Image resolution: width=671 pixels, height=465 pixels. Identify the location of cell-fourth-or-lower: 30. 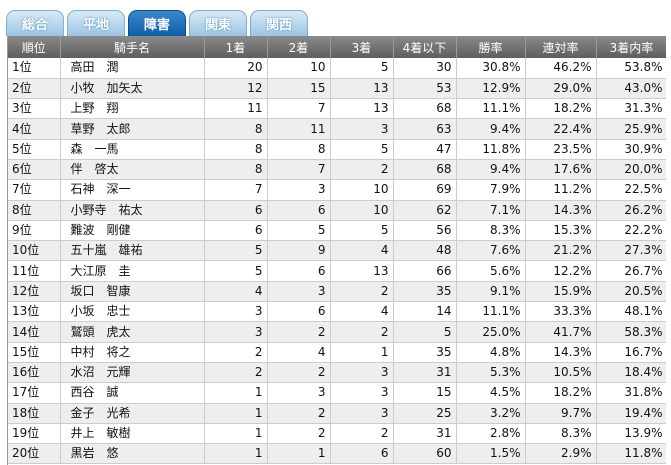
(425, 68).